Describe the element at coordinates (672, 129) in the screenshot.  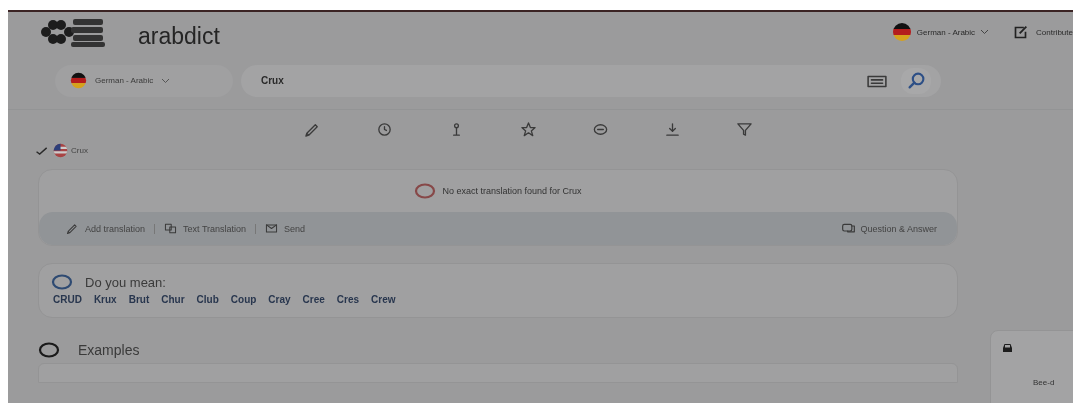
I see `download-icon` at that location.